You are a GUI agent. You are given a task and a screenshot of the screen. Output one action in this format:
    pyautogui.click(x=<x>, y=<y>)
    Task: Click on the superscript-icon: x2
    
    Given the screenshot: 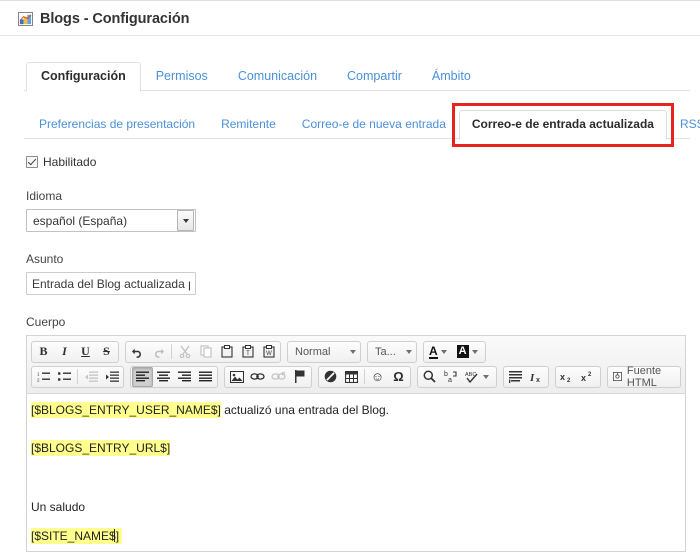 What is the action you would take?
    pyautogui.click(x=588, y=377)
    